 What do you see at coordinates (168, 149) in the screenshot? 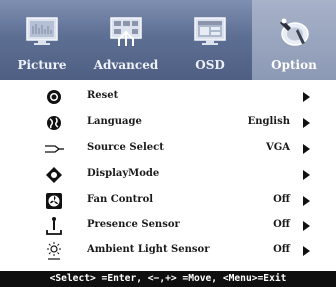
I see `menu-item-source-select: Source Select VGA` at bounding box center [168, 149].